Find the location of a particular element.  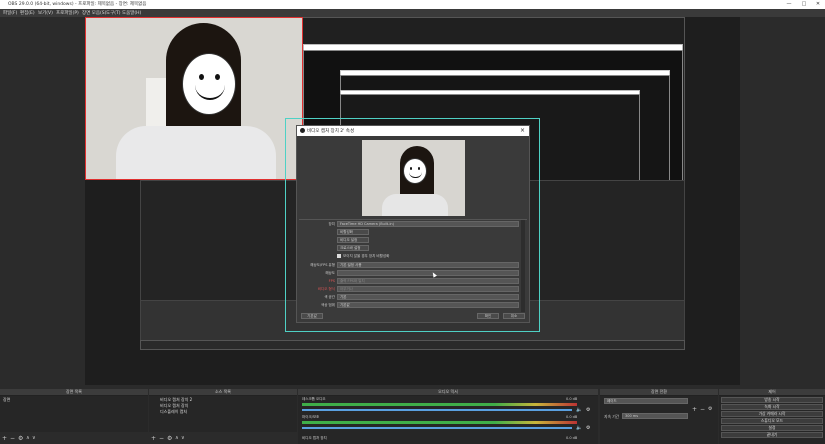

face-emoji-icon is located at coordinates (209, 84).